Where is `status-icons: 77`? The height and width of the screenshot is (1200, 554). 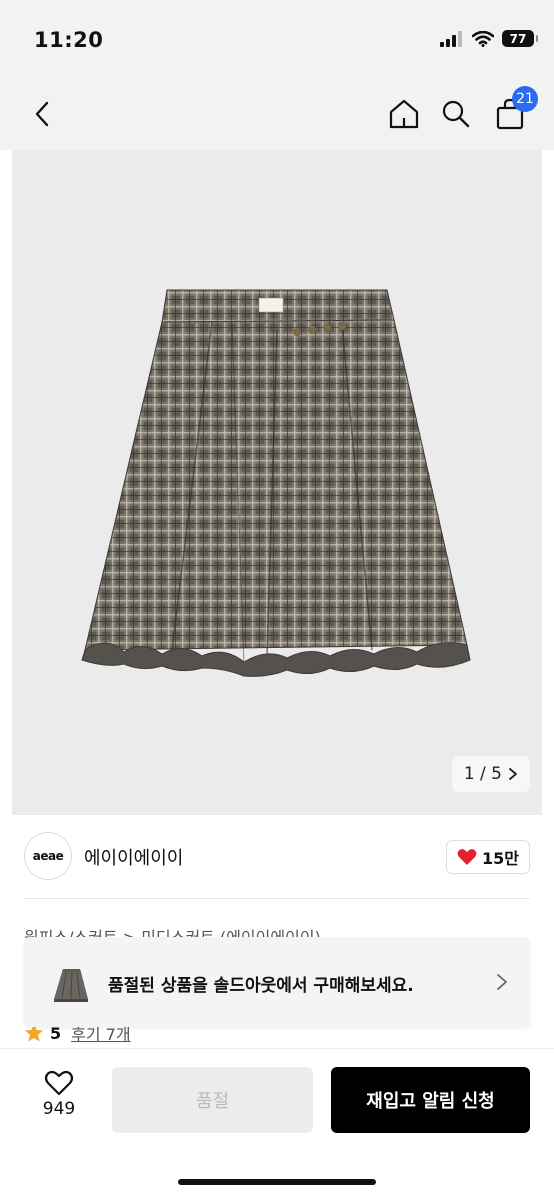
status-icons: 77 is located at coordinates (489, 38).